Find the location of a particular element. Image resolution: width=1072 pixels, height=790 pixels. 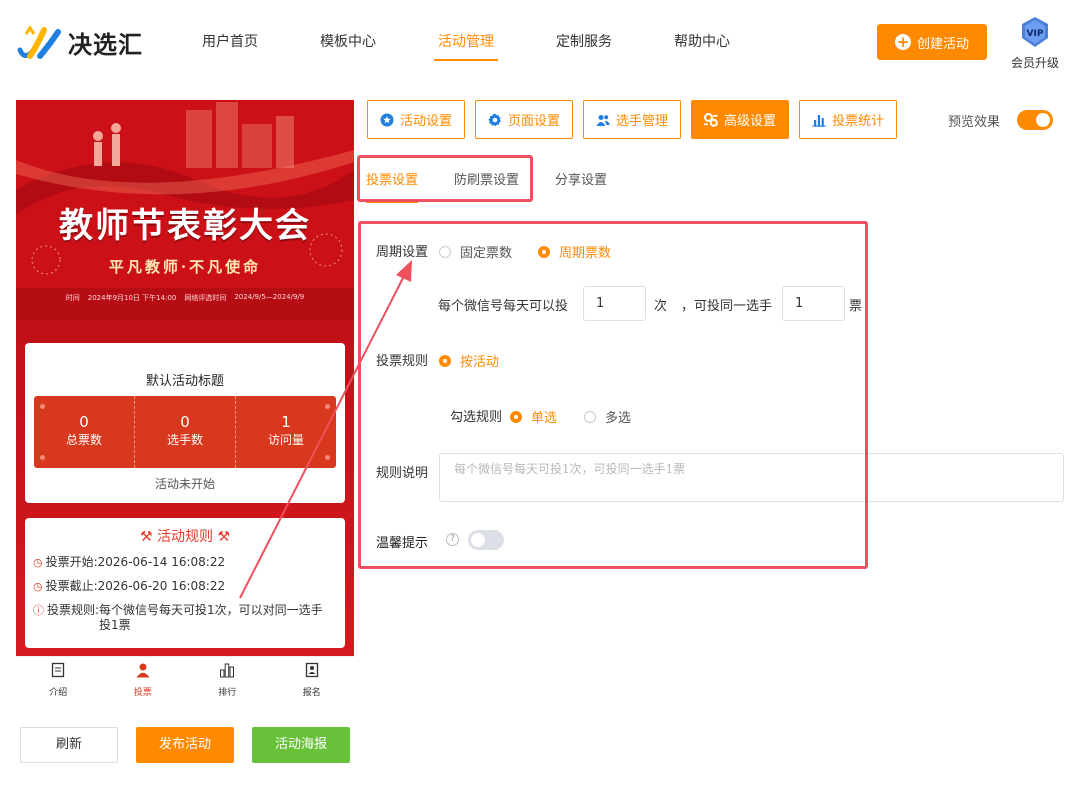

document-icon is located at coordinates (58, 670).